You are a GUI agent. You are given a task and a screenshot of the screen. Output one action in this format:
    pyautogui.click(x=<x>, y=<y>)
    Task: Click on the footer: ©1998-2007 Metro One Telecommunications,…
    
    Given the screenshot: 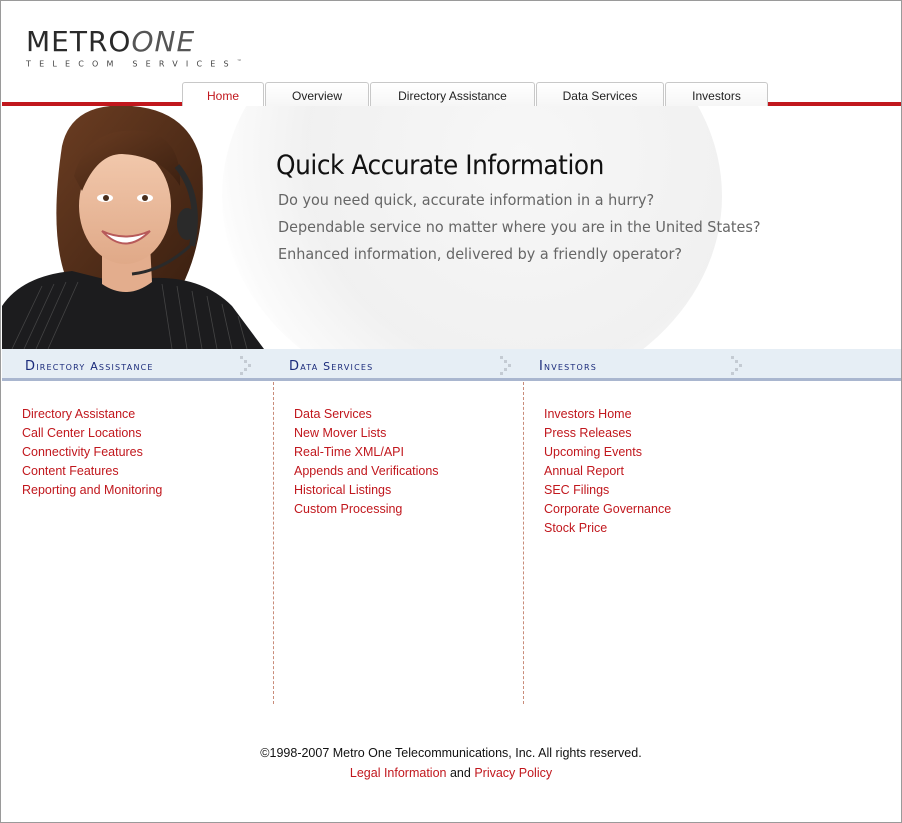 What is the action you would take?
    pyautogui.click(x=451, y=764)
    